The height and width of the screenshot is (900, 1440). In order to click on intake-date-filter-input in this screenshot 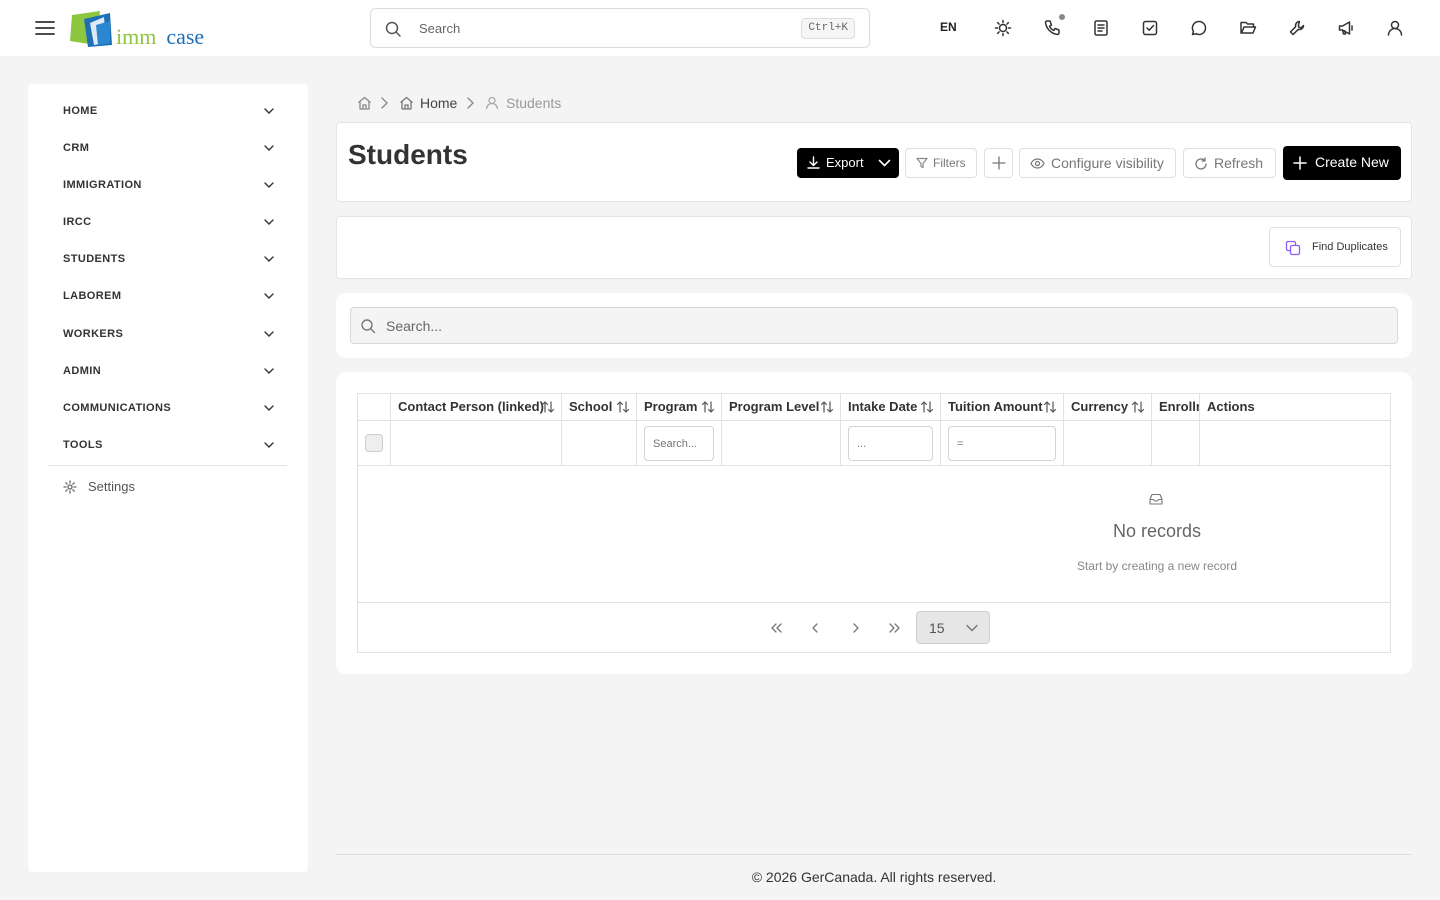, I will do `click(890, 443)`.